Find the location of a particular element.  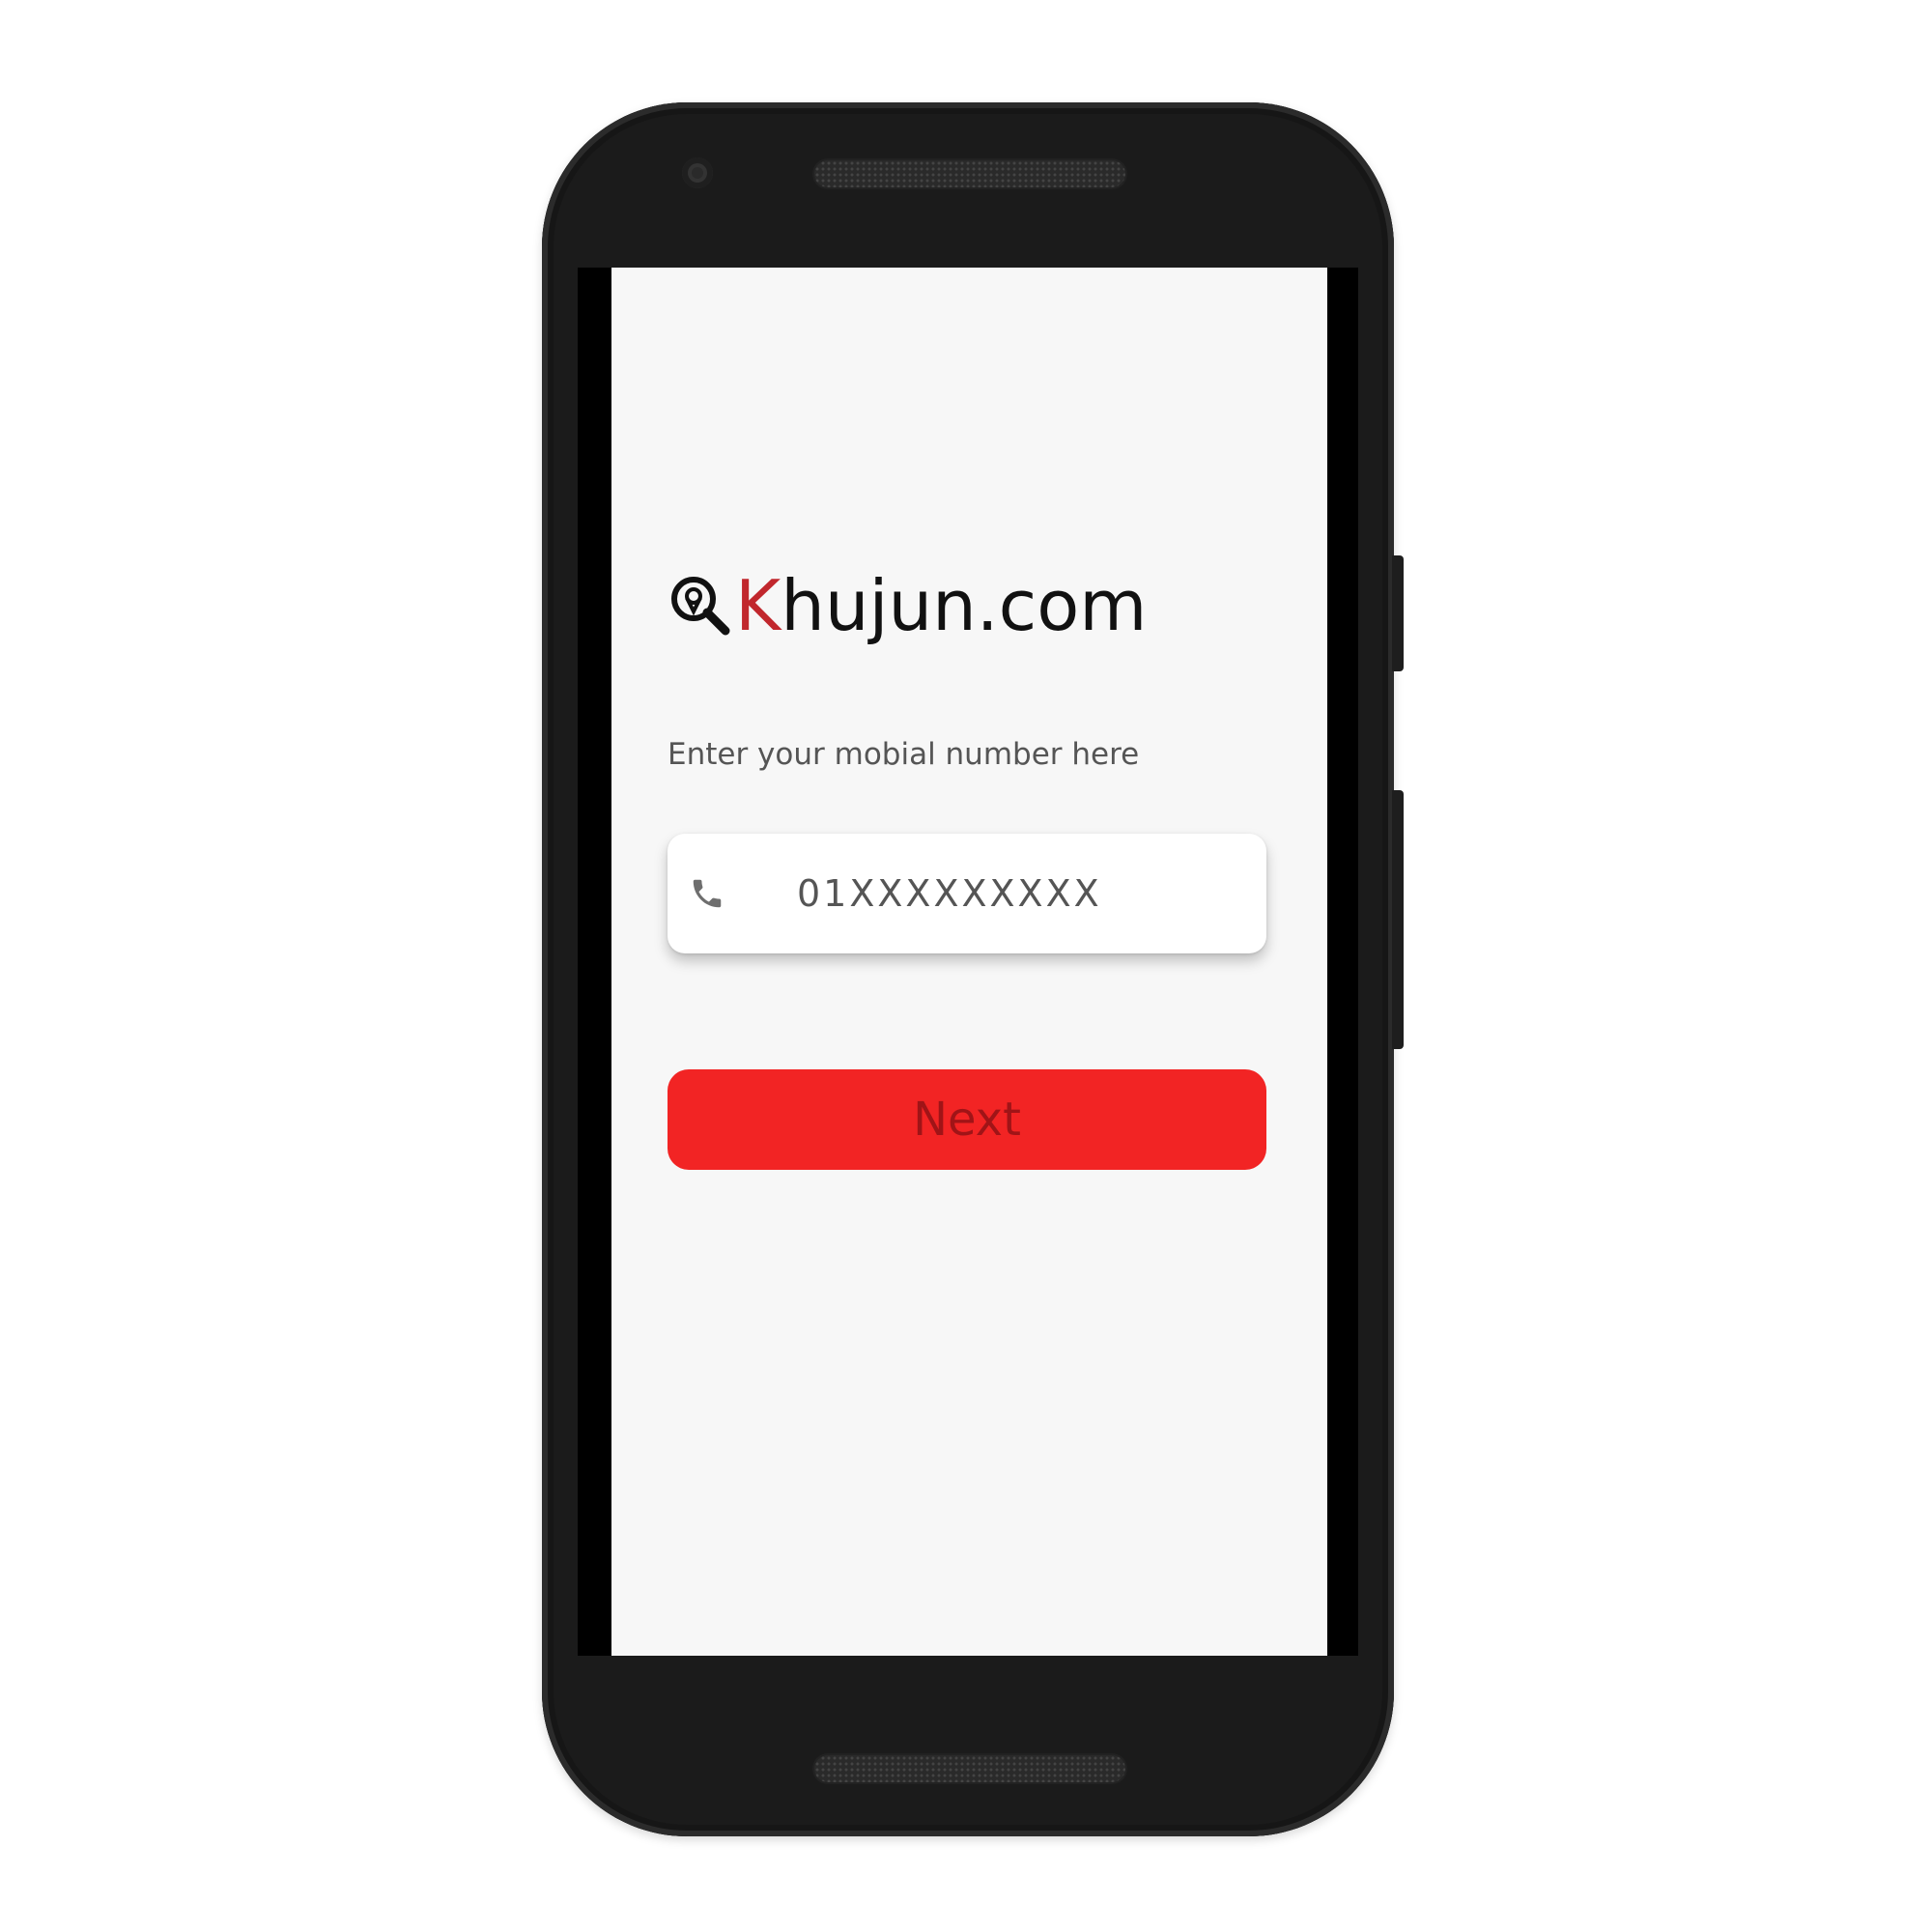

front-camera is located at coordinates (697, 172).